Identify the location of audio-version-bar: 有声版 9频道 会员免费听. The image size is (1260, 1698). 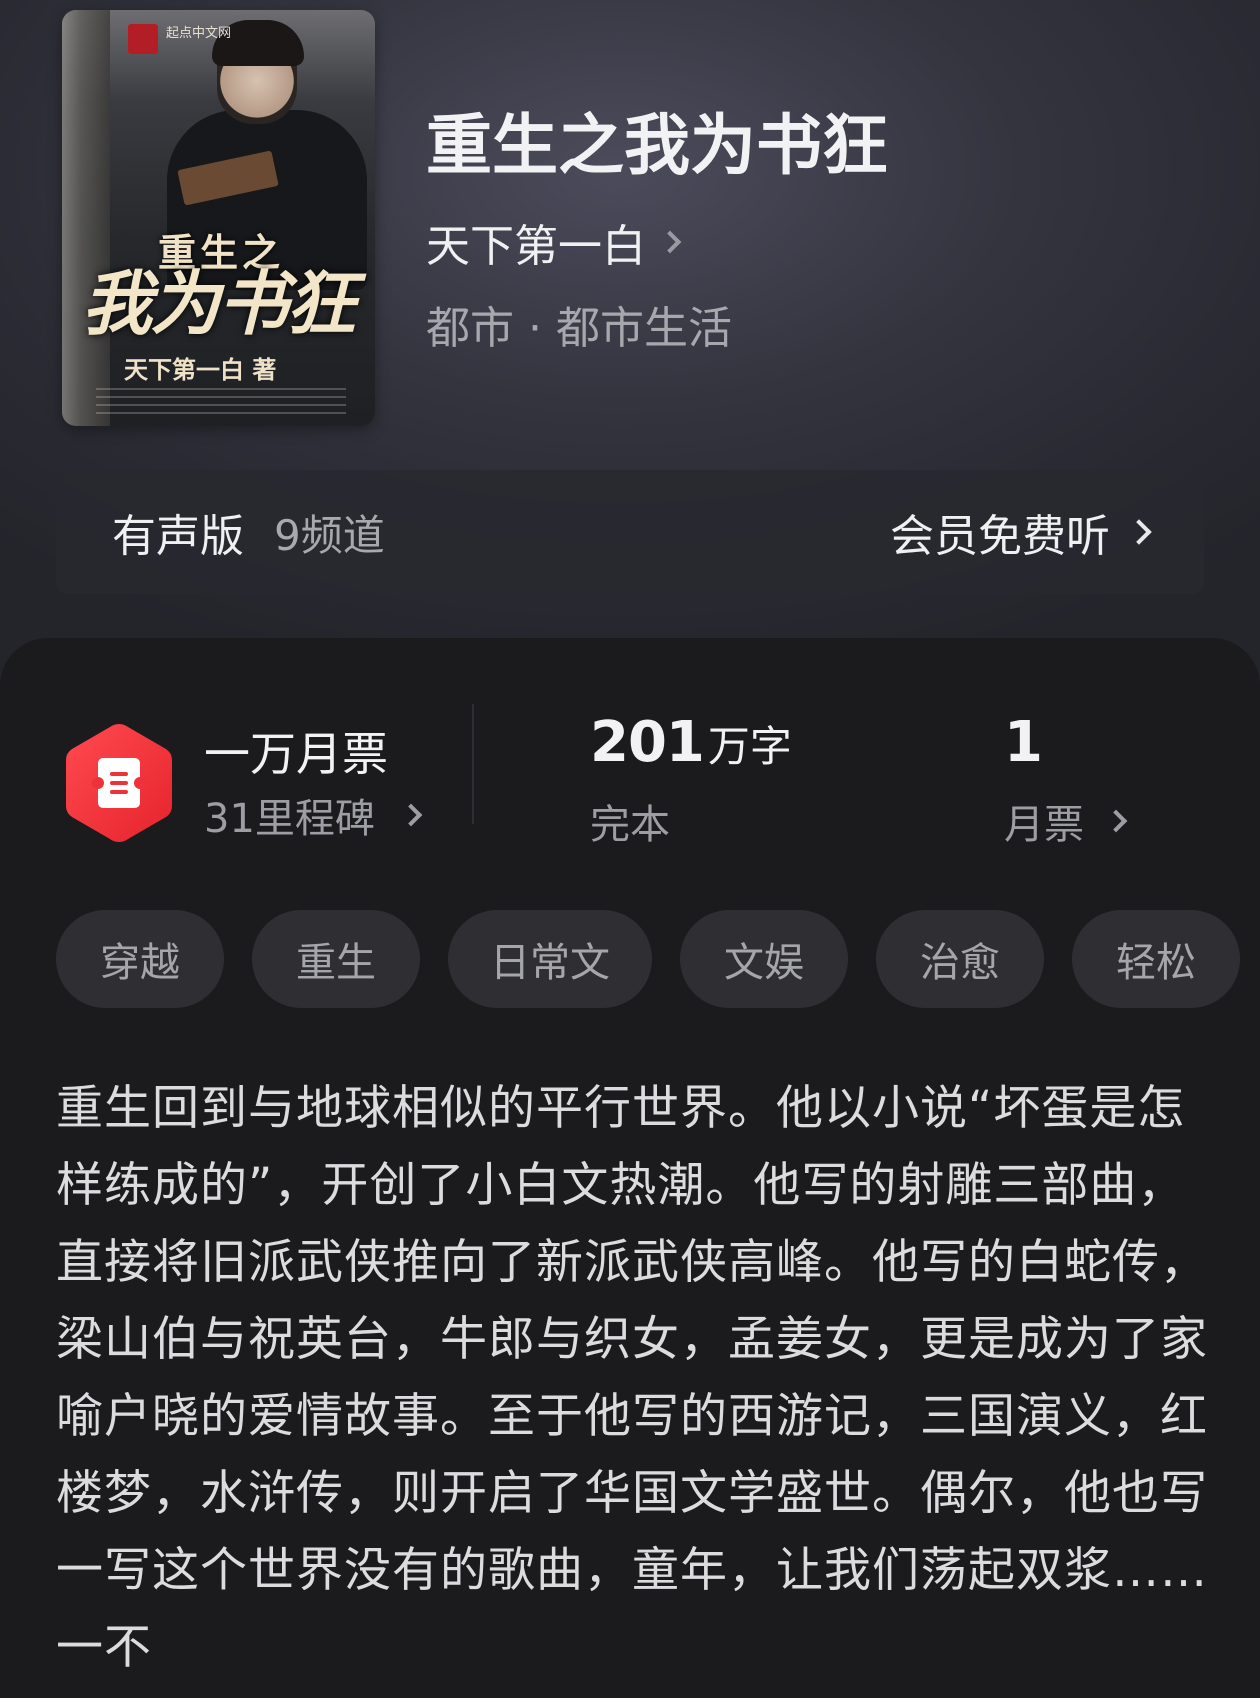
(630, 532).